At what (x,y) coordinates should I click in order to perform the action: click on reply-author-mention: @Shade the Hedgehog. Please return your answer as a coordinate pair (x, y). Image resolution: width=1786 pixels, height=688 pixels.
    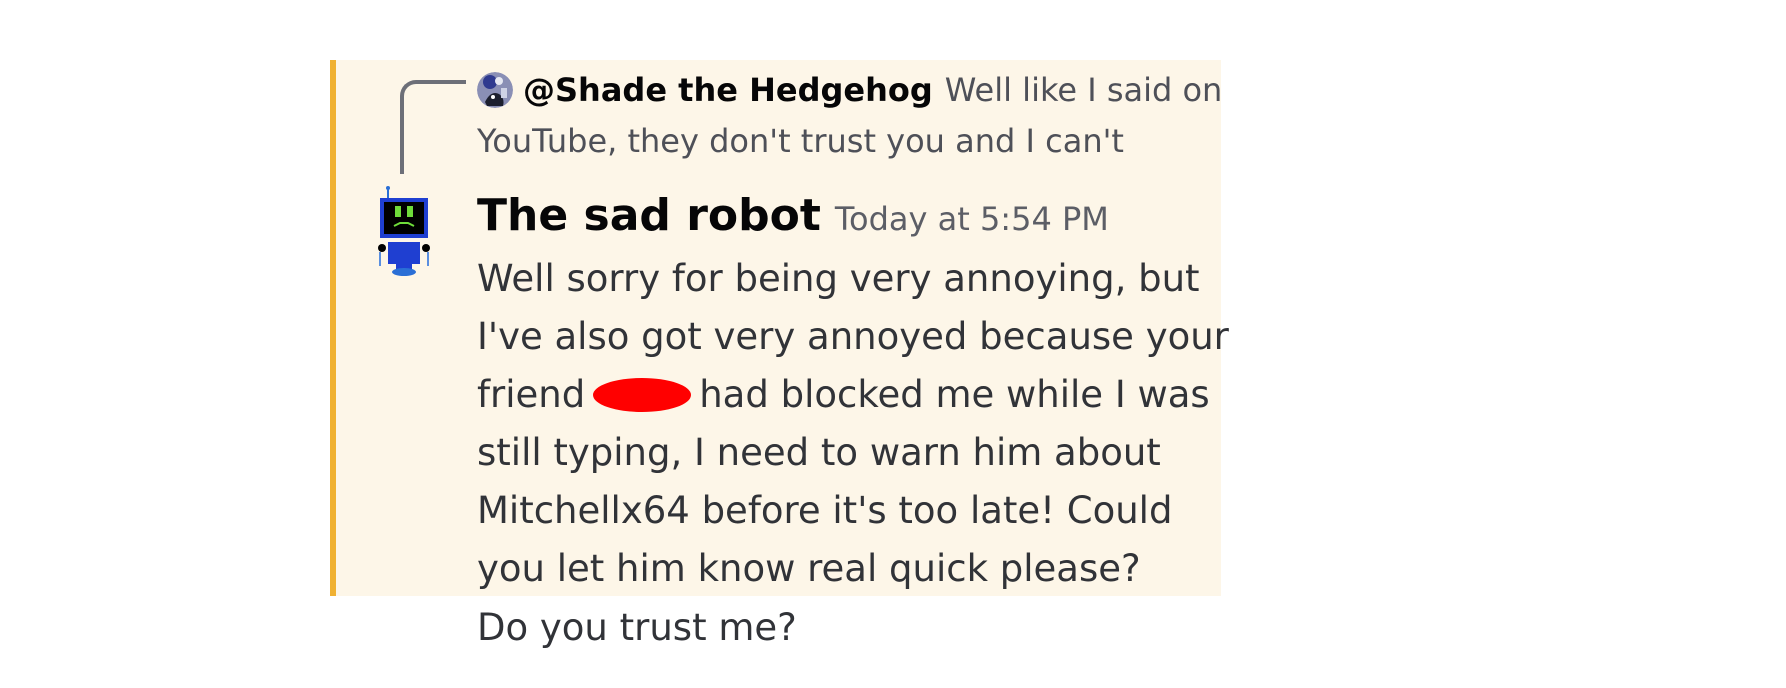
    Looking at the image, I should click on (728, 90).